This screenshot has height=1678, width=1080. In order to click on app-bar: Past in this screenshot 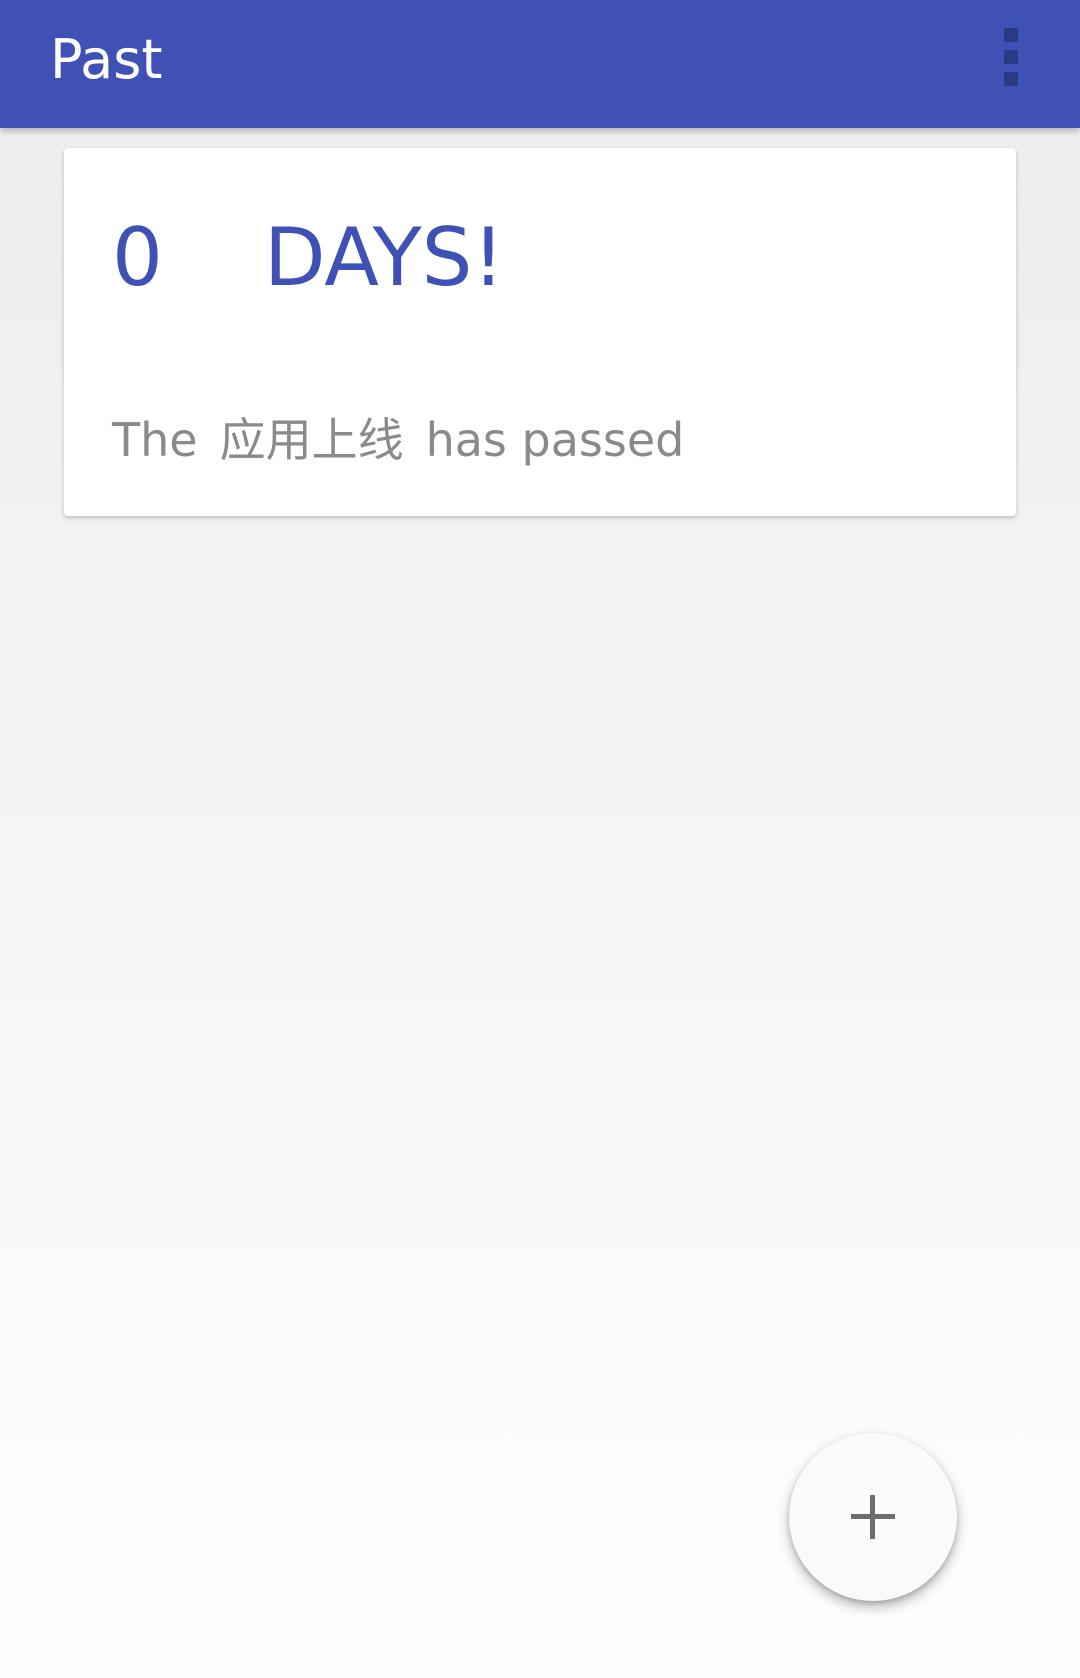, I will do `click(540, 64)`.